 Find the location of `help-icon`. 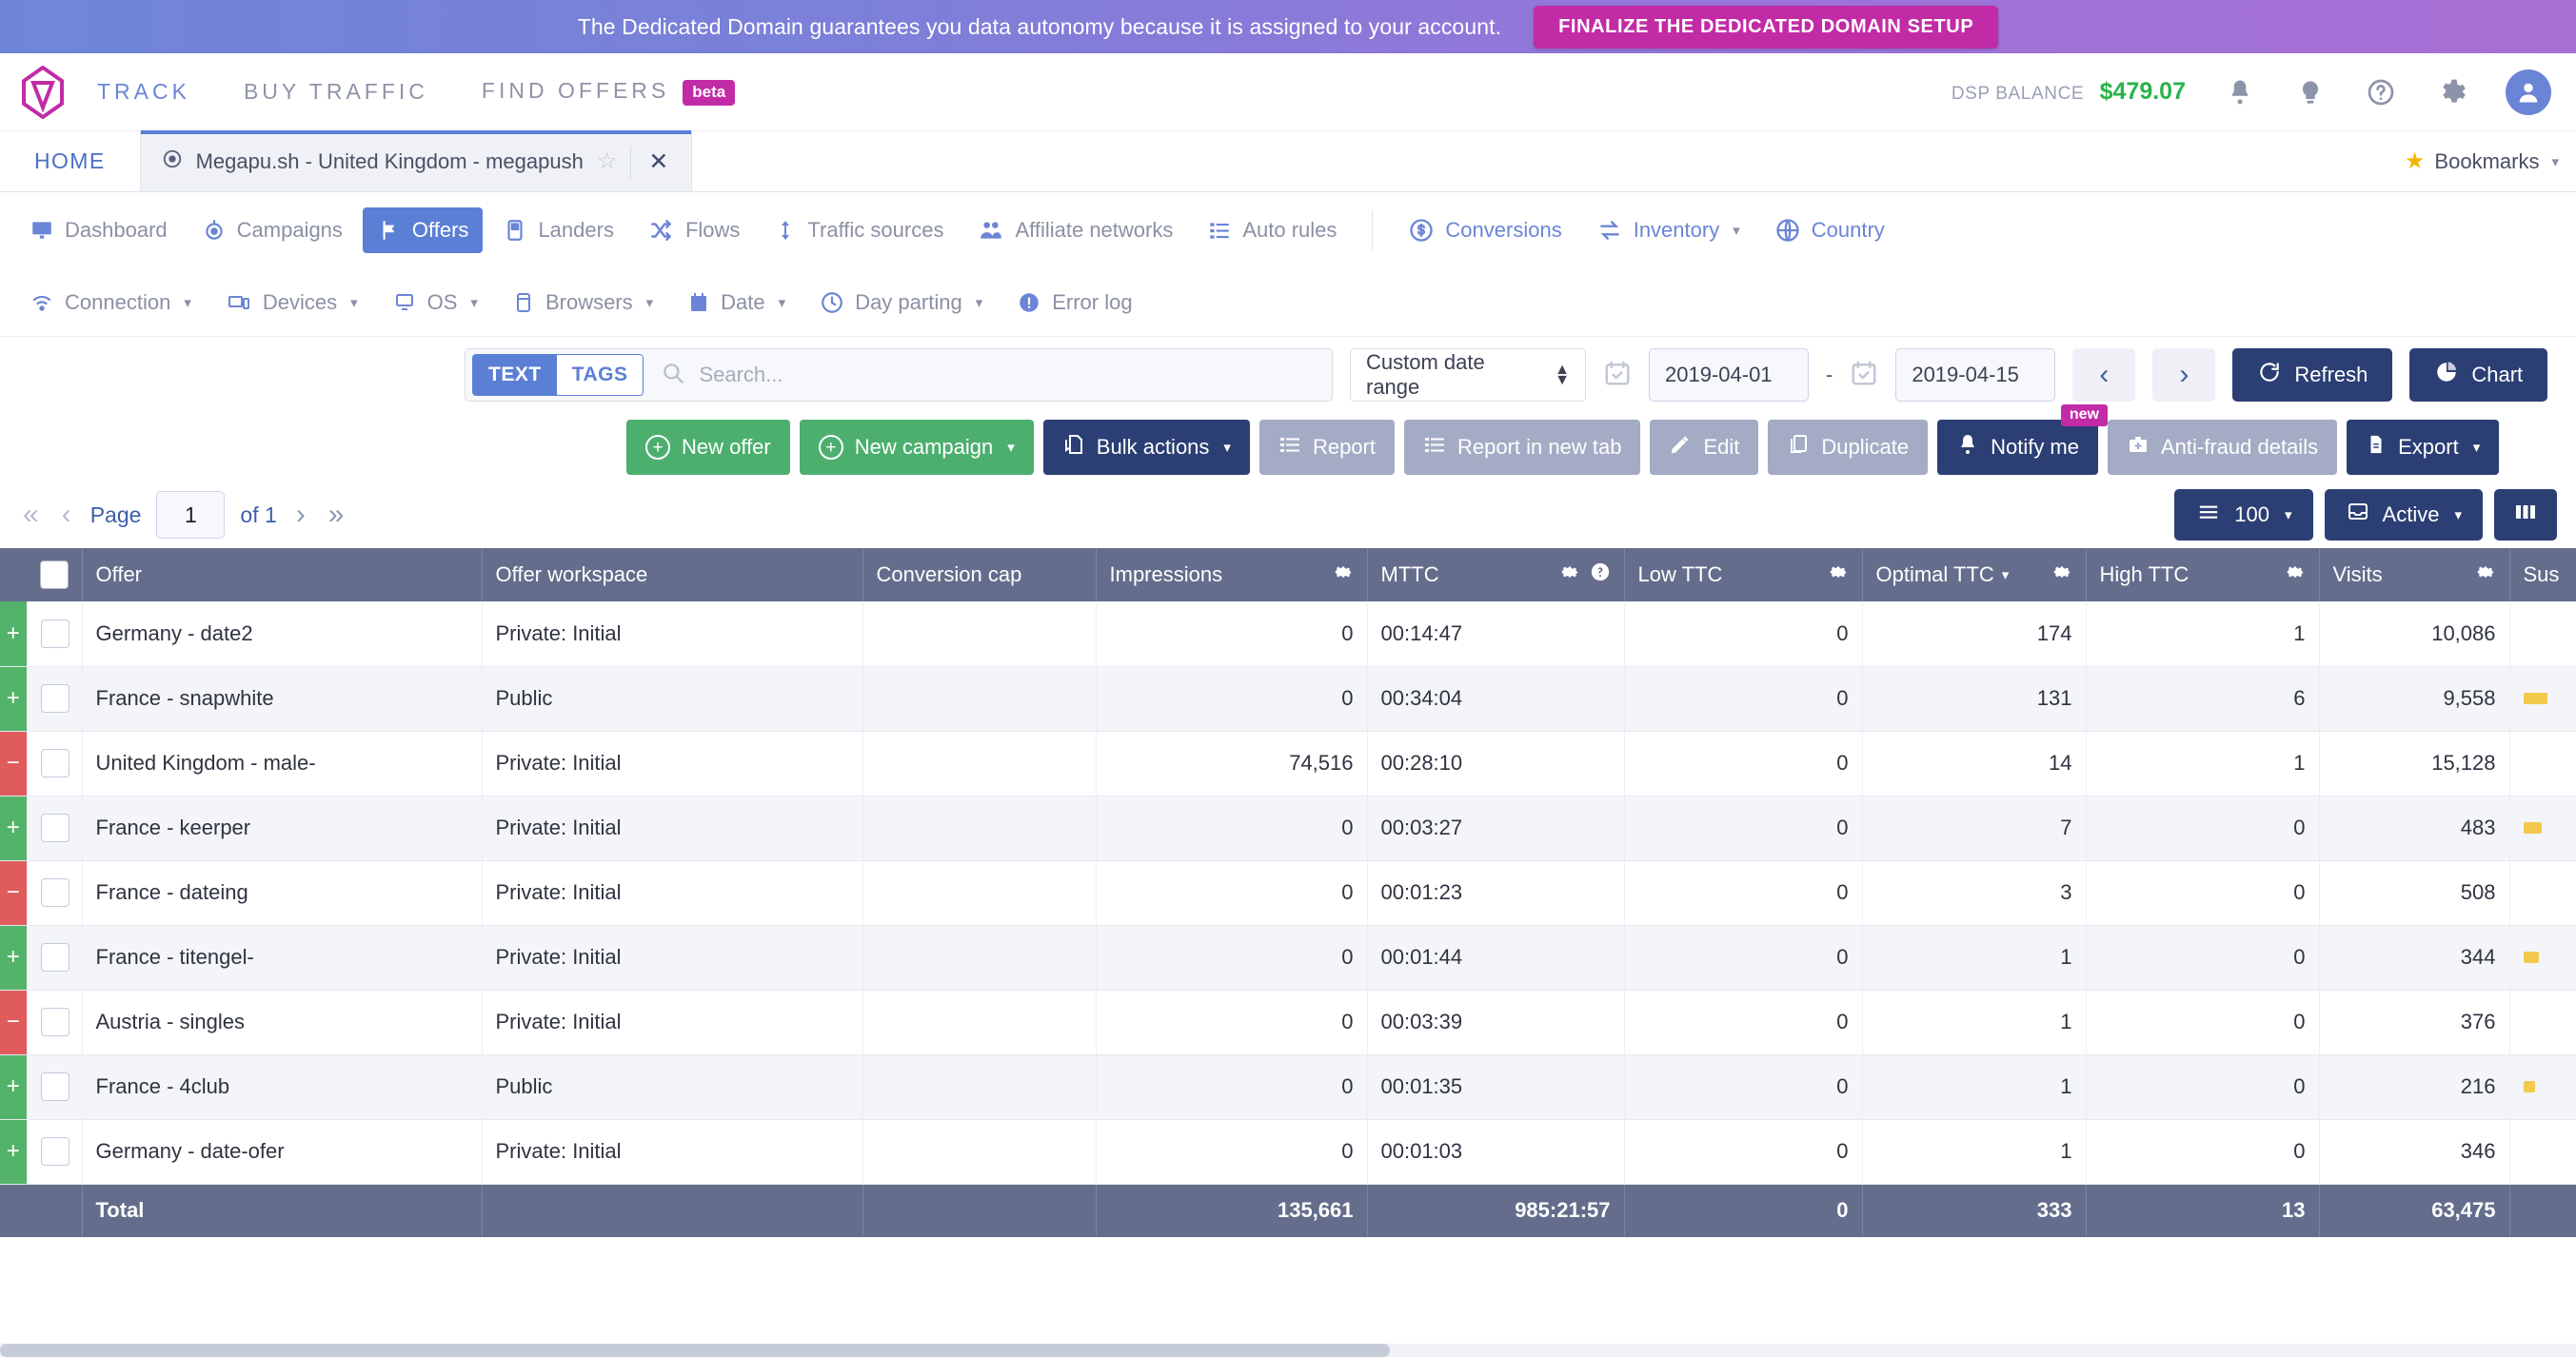

help-icon is located at coordinates (1600, 574).